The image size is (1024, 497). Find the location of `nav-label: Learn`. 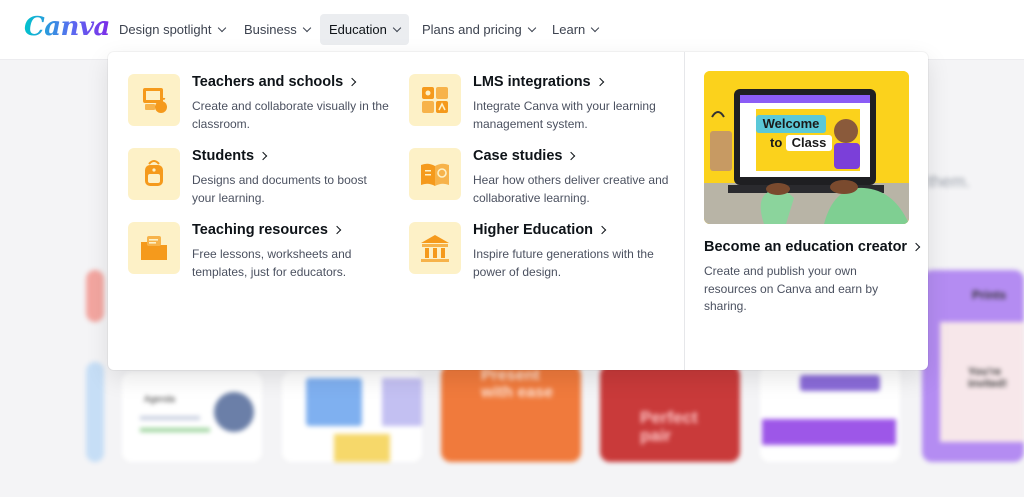

nav-label: Learn is located at coordinates (569, 29).